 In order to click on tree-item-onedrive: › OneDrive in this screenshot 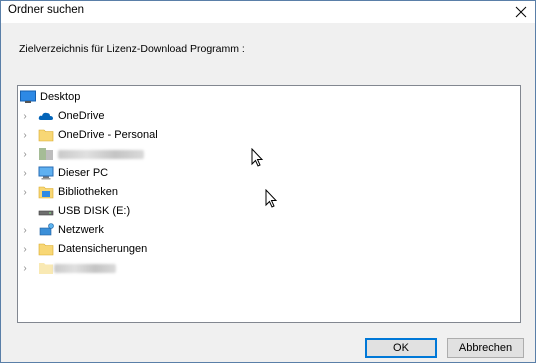, I will do `click(268, 116)`.